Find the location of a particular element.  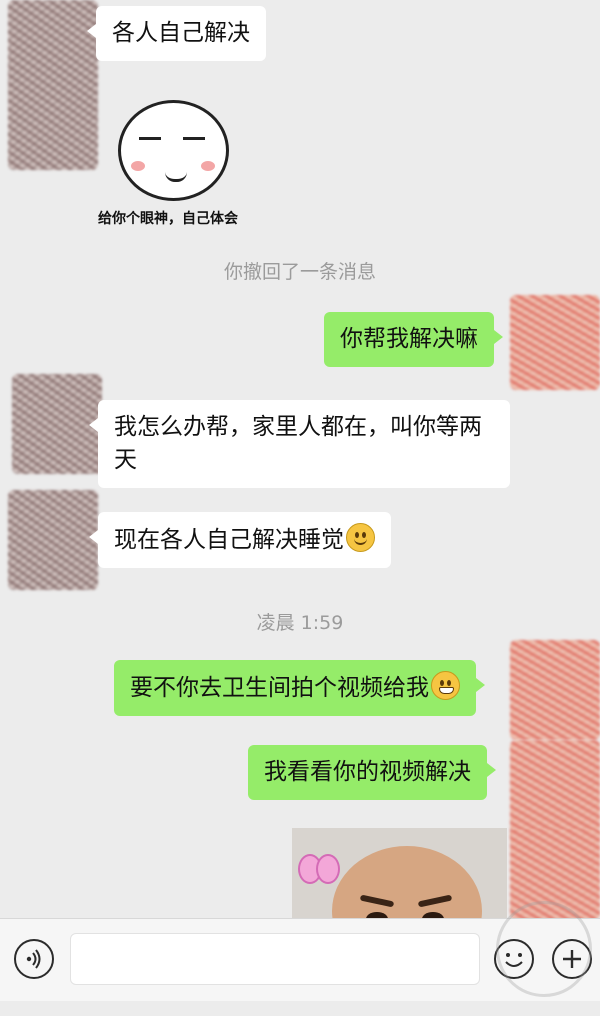

sticker-mouth is located at coordinates (176, 175).